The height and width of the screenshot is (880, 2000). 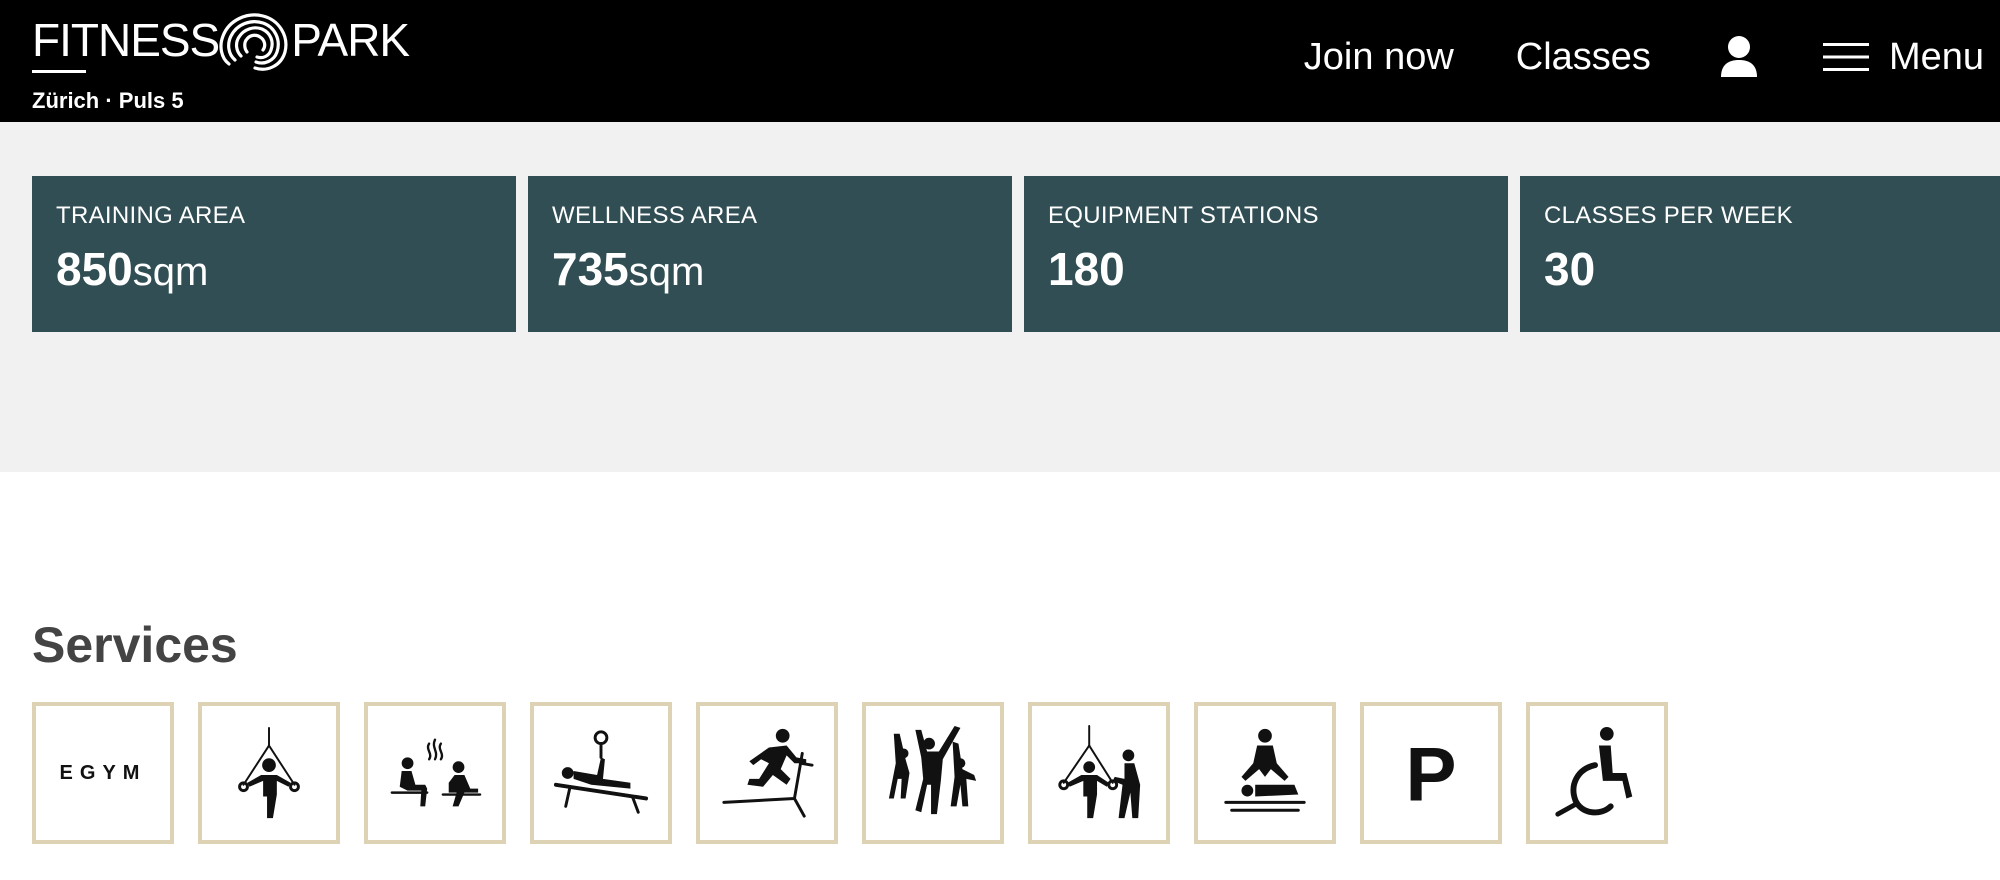 I want to click on egym-icon: EGYM, so click(x=103, y=772).